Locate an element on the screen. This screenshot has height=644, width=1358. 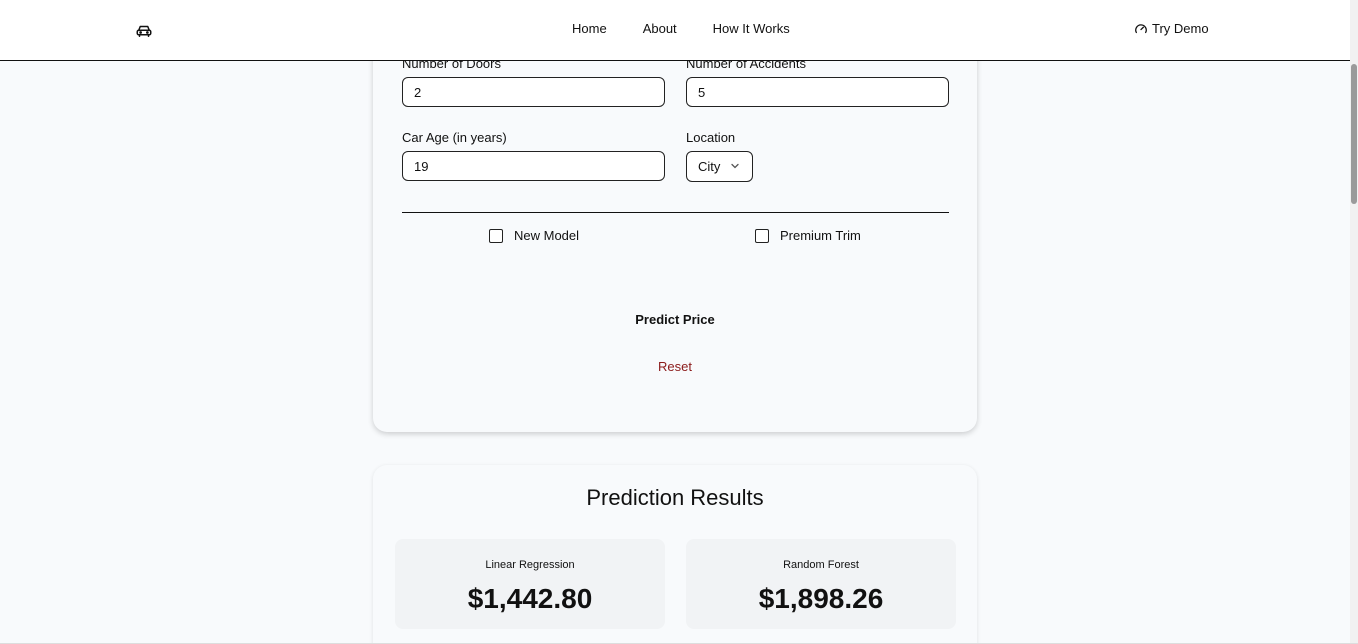
reset-button: Reset is located at coordinates (675, 366).